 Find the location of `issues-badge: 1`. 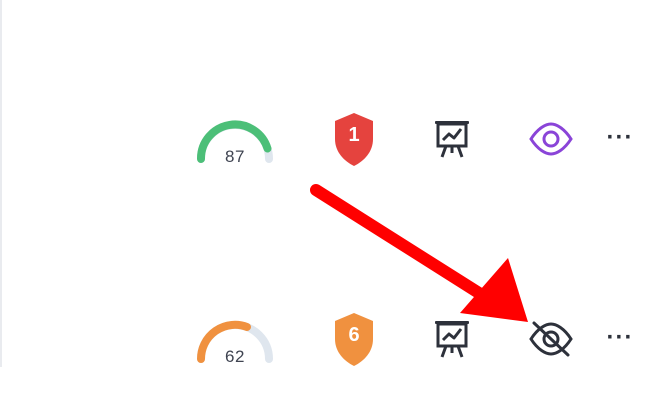

issues-badge: 1 is located at coordinates (354, 139).